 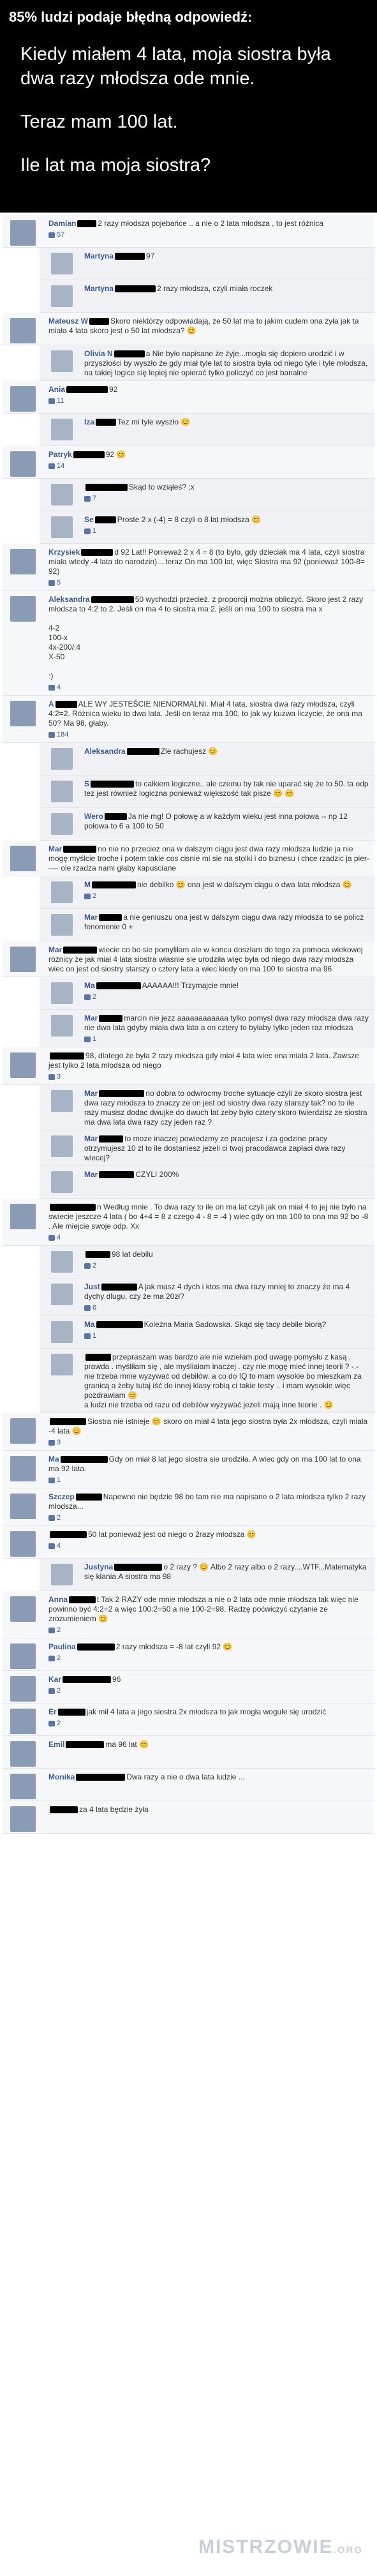 I want to click on comment-author: M, so click(x=87, y=884).